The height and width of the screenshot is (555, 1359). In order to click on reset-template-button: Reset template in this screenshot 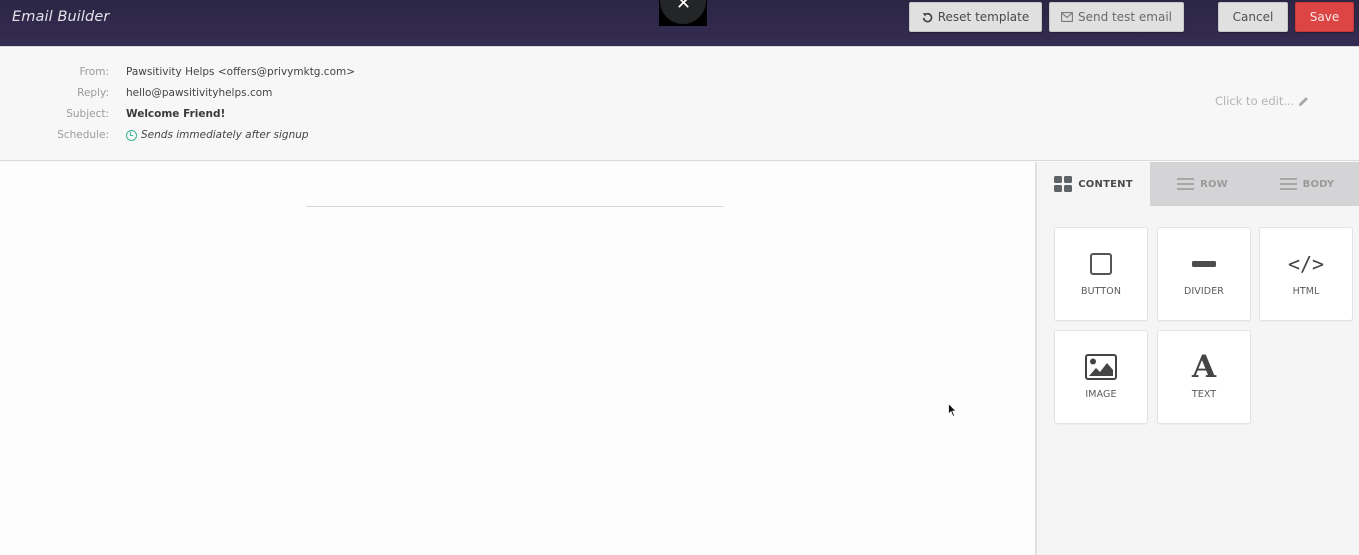, I will do `click(975, 17)`.